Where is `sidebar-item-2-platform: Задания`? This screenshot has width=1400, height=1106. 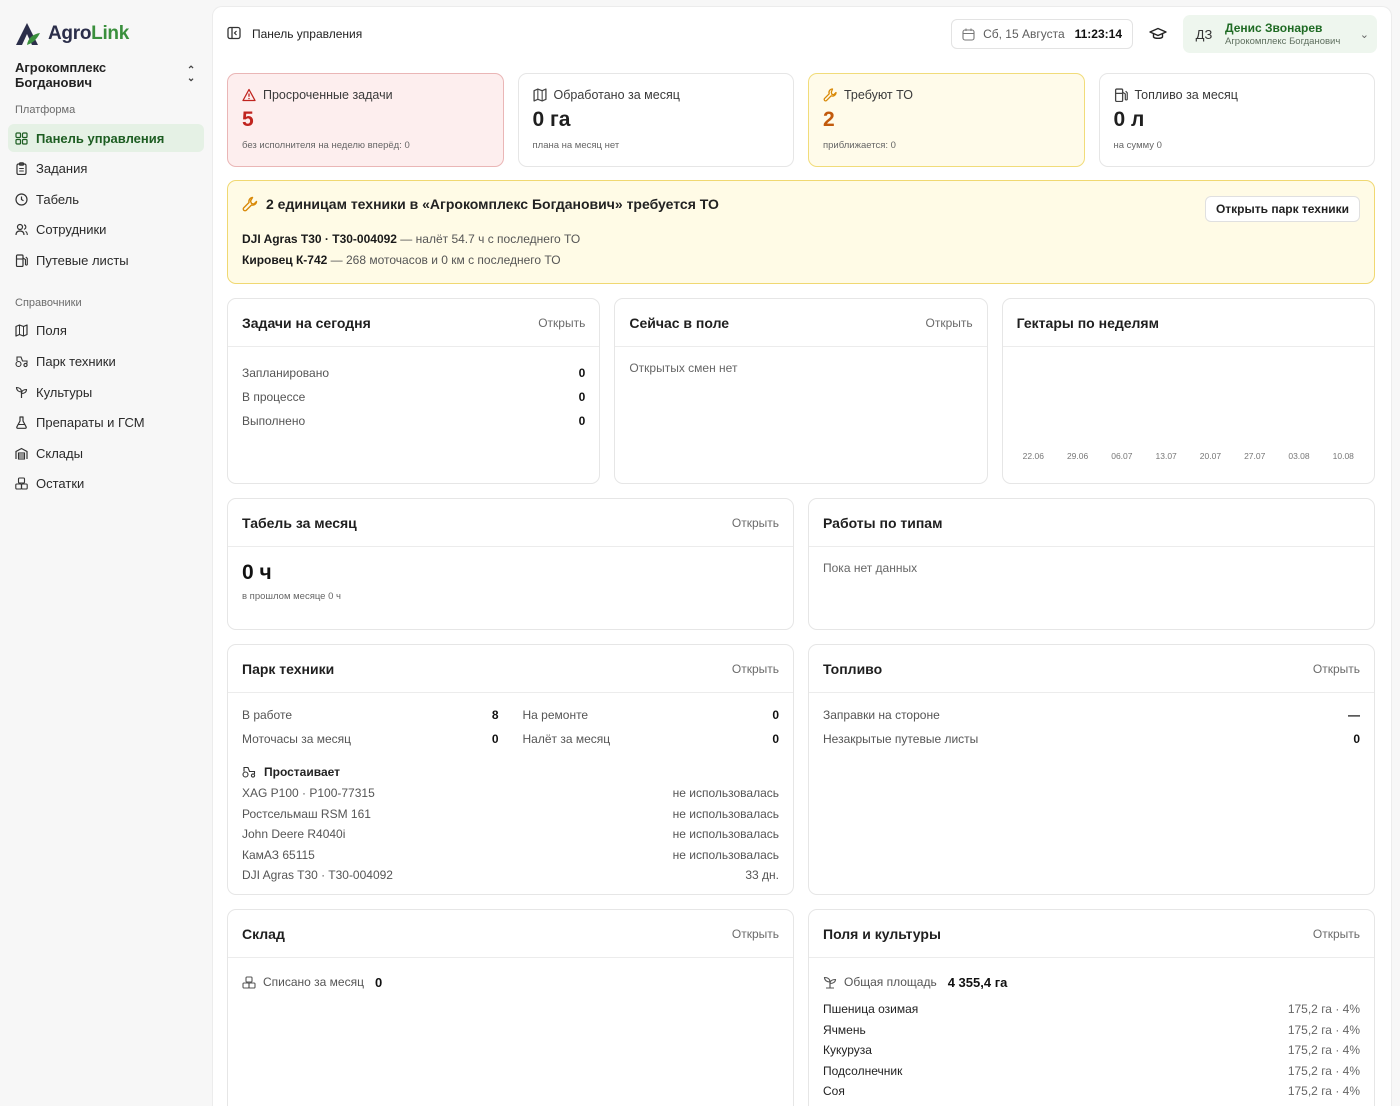 sidebar-item-2-platform: Задания is located at coordinates (106, 169).